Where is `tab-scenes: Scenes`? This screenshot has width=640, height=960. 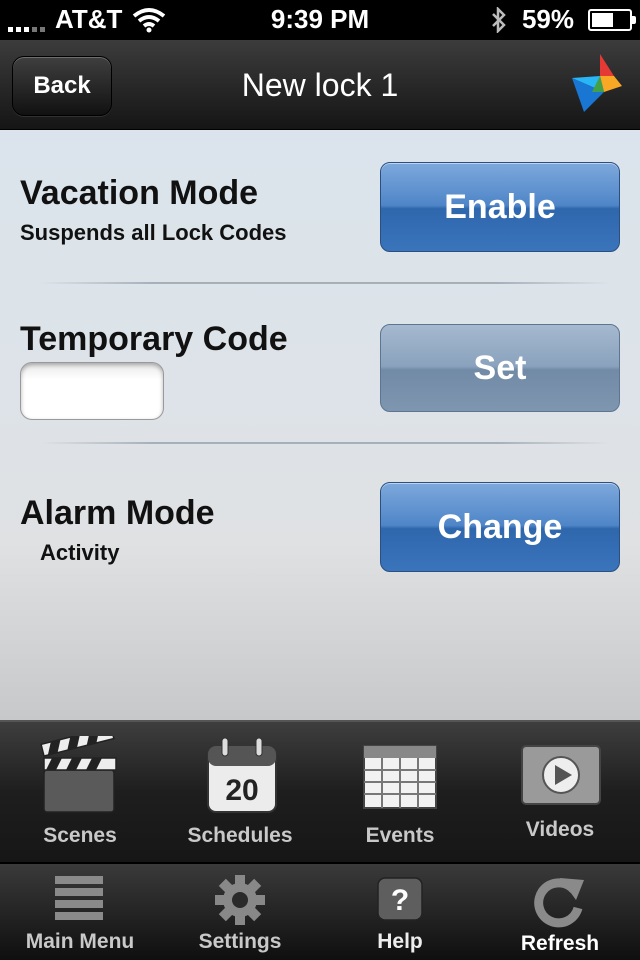 tab-scenes: Scenes is located at coordinates (80, 792).